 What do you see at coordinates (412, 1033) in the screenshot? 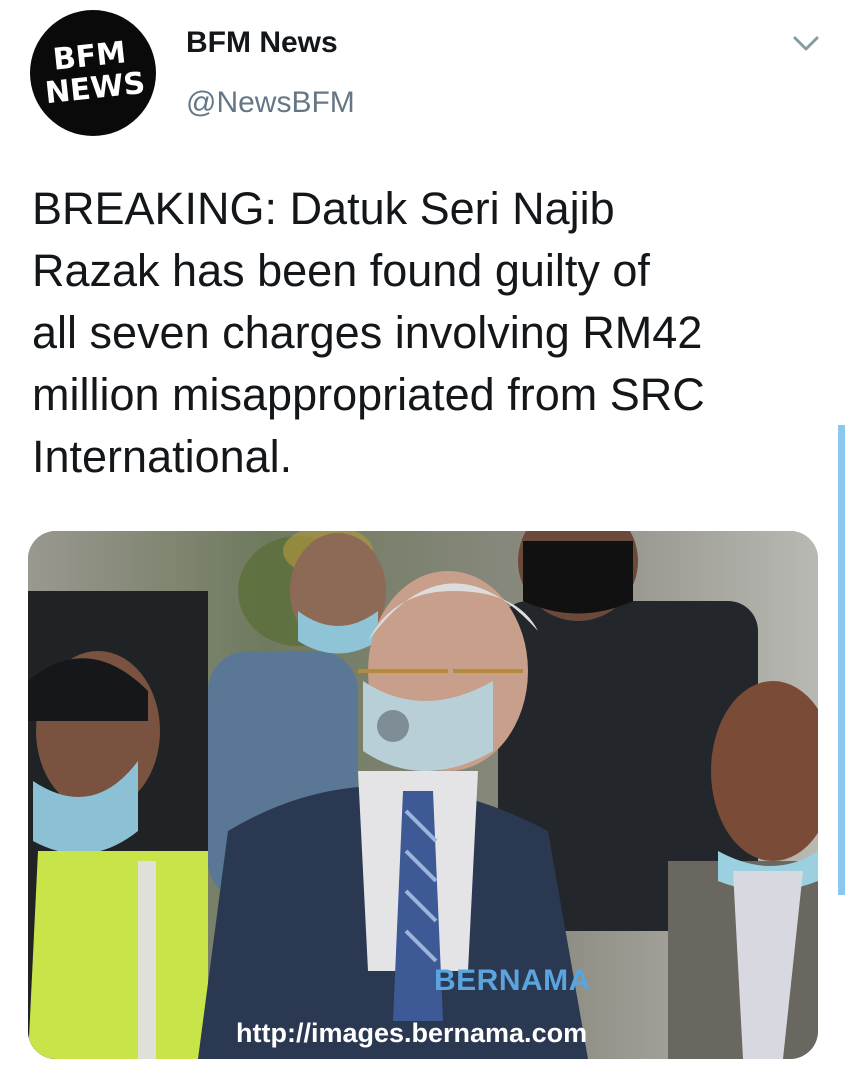
I see `photo-source-url: http://images.bernama.com` at bounding box center [412, 1033].